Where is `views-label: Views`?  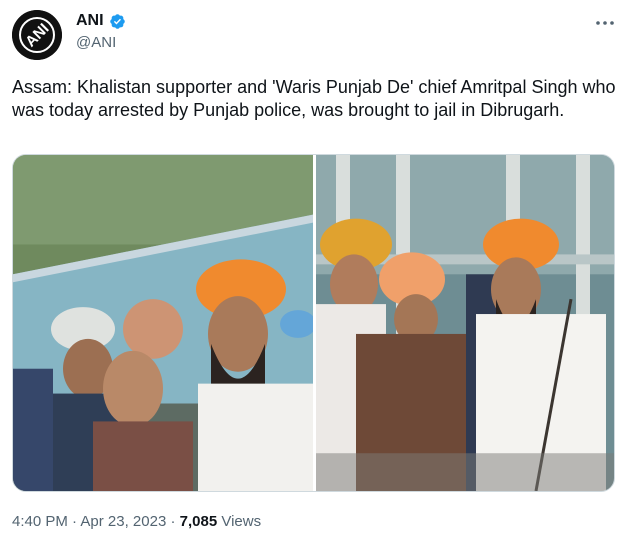 views-label: Views is located at coordinates (241, 521).